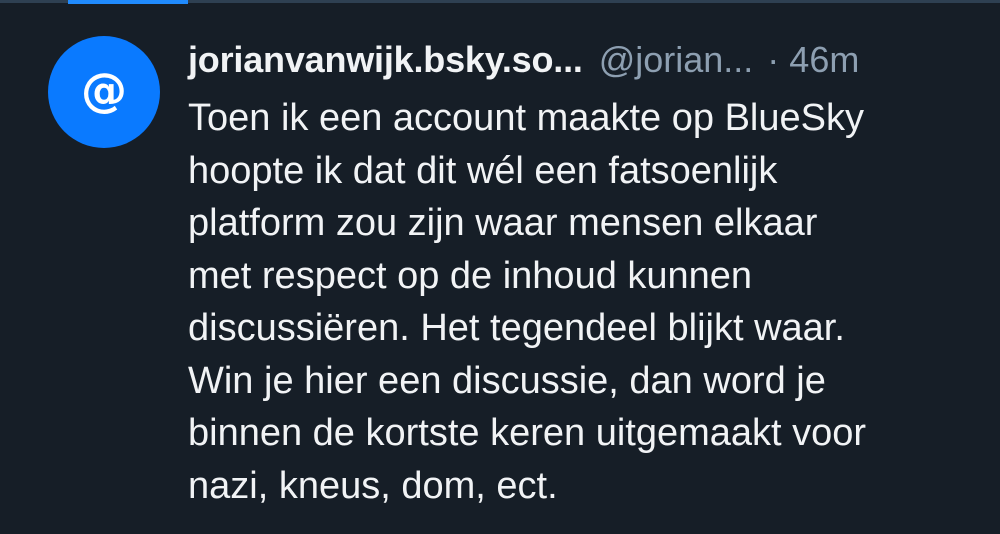 This screenshot has width=1000, height=534. Describe the element at coordinates (824, 60) in the screenshot. I see `post-timestamp: 46m` at that location.